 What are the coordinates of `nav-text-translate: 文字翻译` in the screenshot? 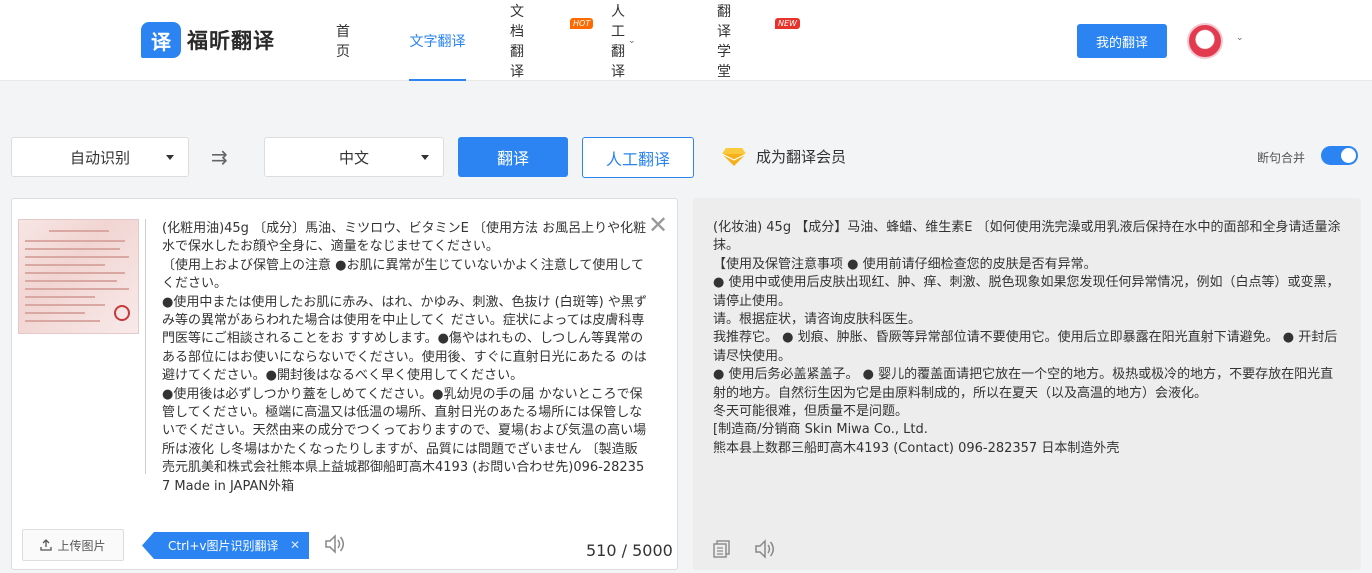 It's located at (437, 40).